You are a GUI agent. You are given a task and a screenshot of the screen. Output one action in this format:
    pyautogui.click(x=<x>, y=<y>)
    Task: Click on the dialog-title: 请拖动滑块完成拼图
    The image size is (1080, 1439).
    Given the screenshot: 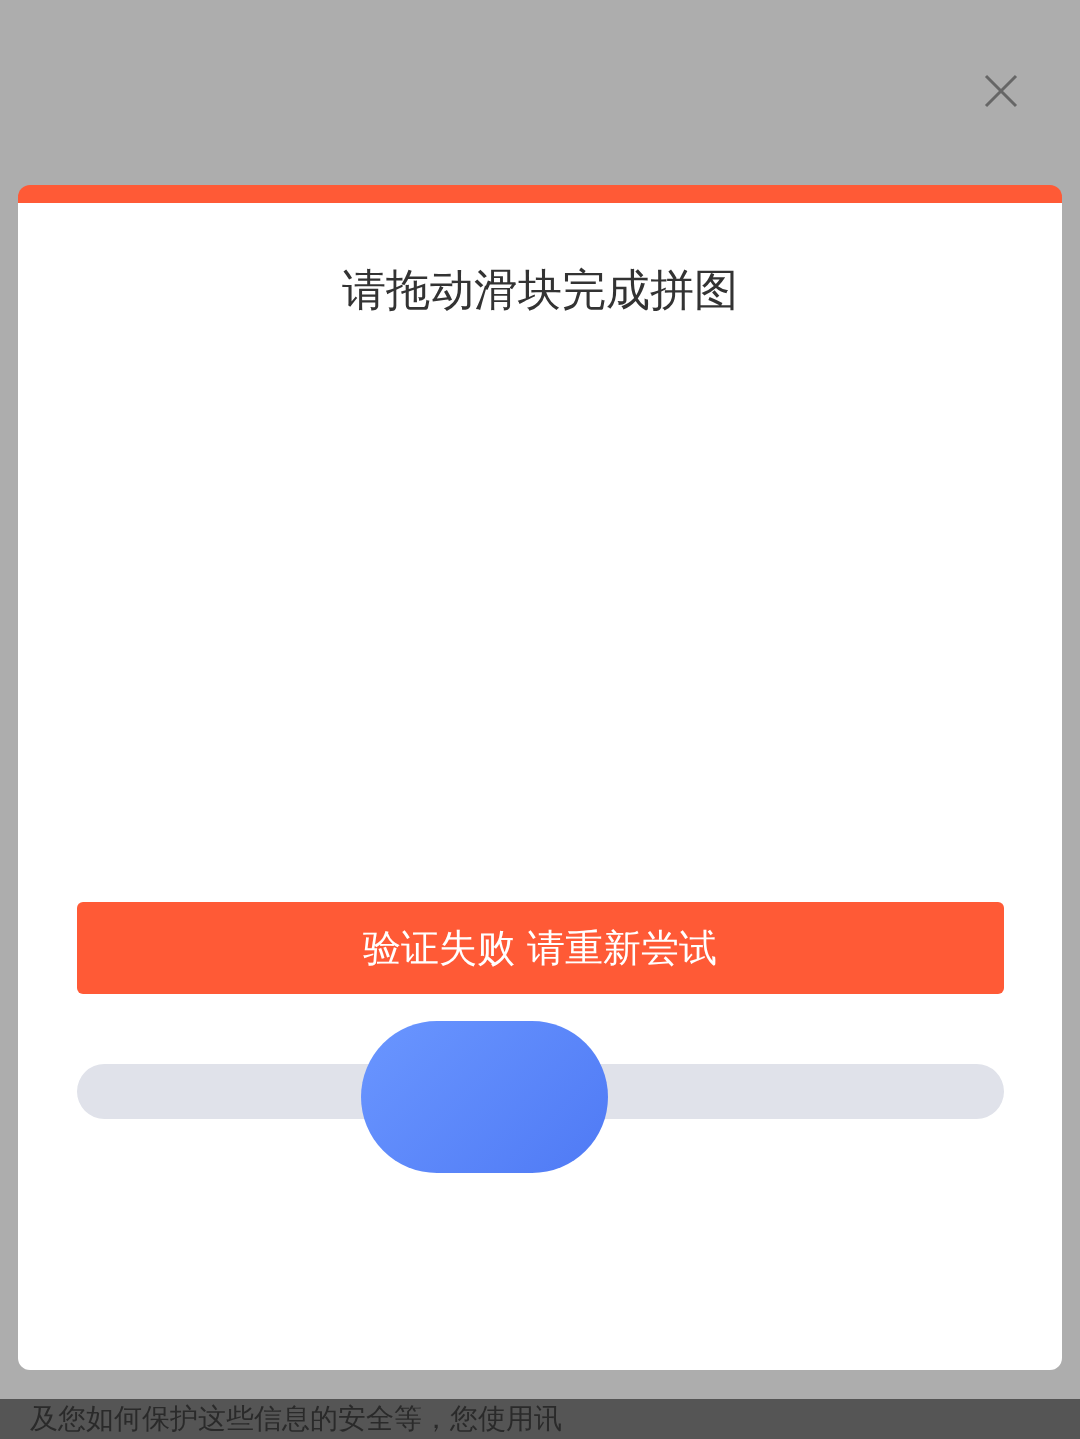 What is the action you would take?
    pyautogui.click(x=540, y=290)
    